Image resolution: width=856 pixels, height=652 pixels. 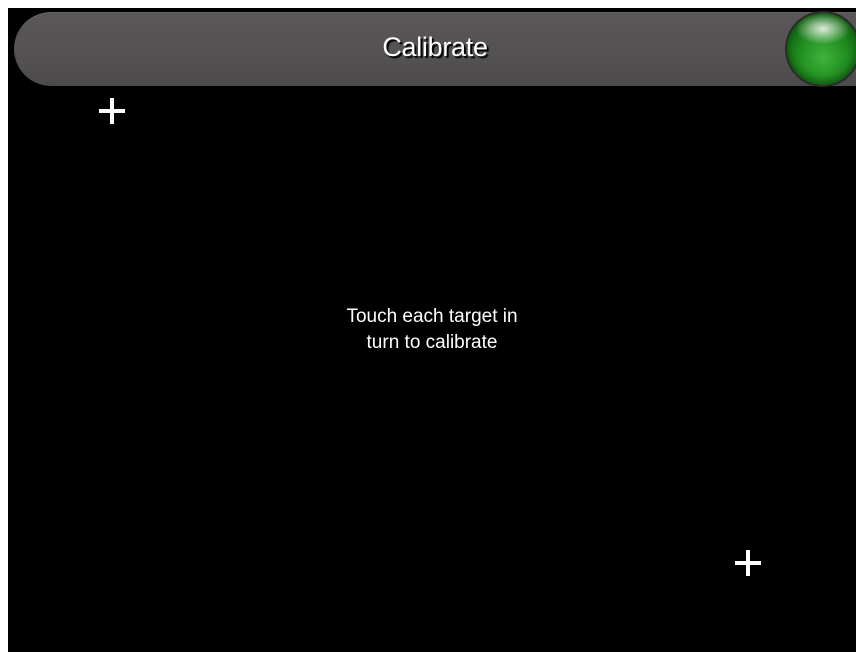 What do you see at coordinates (821, 49) in the screenshot?
I see `green-orb-icon` at bounding box center [821, 49].